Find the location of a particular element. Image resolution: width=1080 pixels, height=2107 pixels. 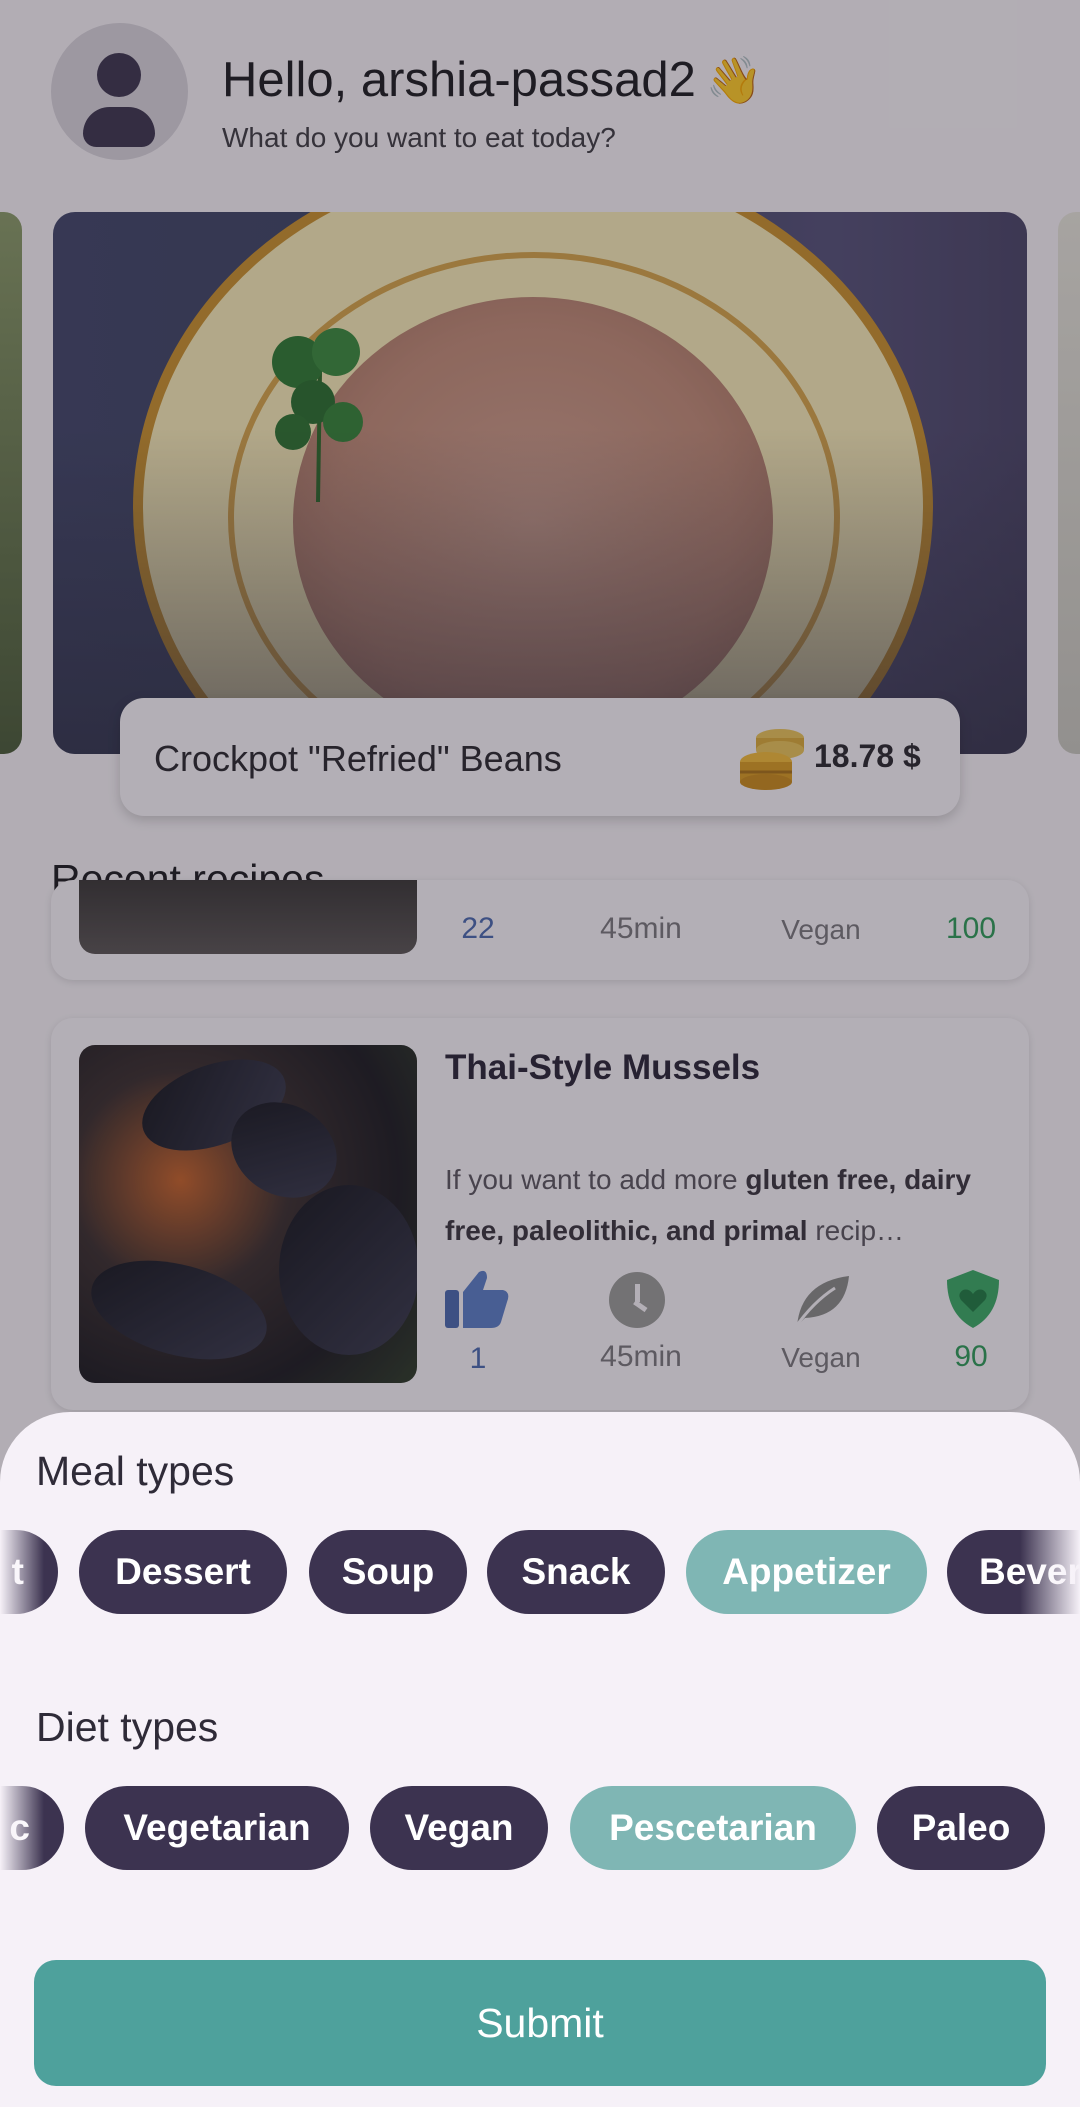

diet-types-chips: c Vegetarian Vegan Pescetarian Paleo is located at coordinates (540, 1828).